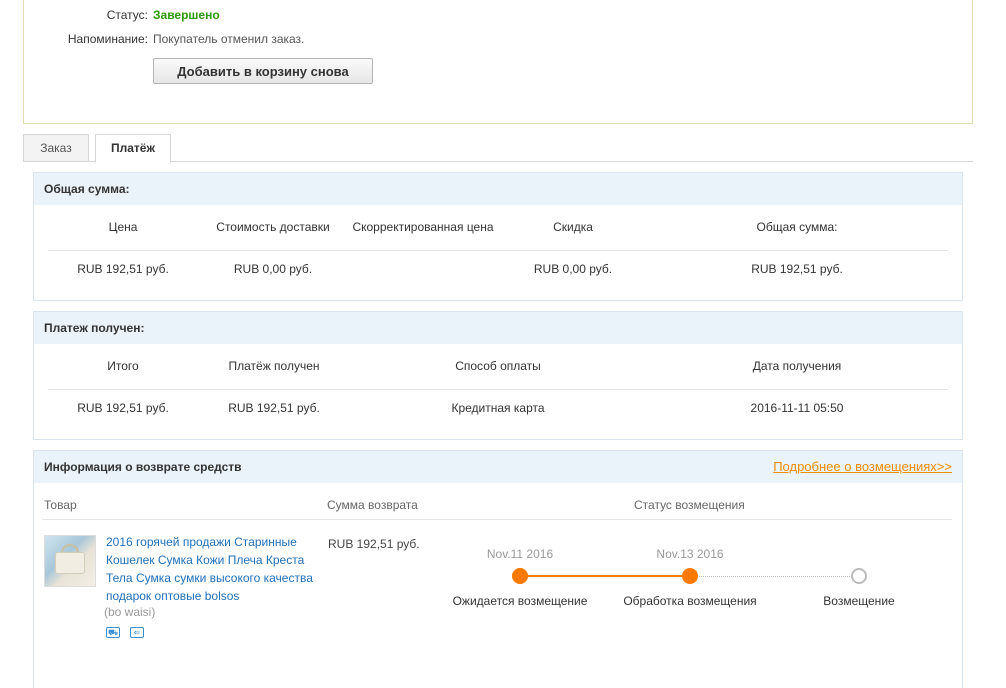  What do you see at coordinates (520, 554) in the screenshot?
I see `step-date: Nov.11 2016` at bounding box center [520, 554].